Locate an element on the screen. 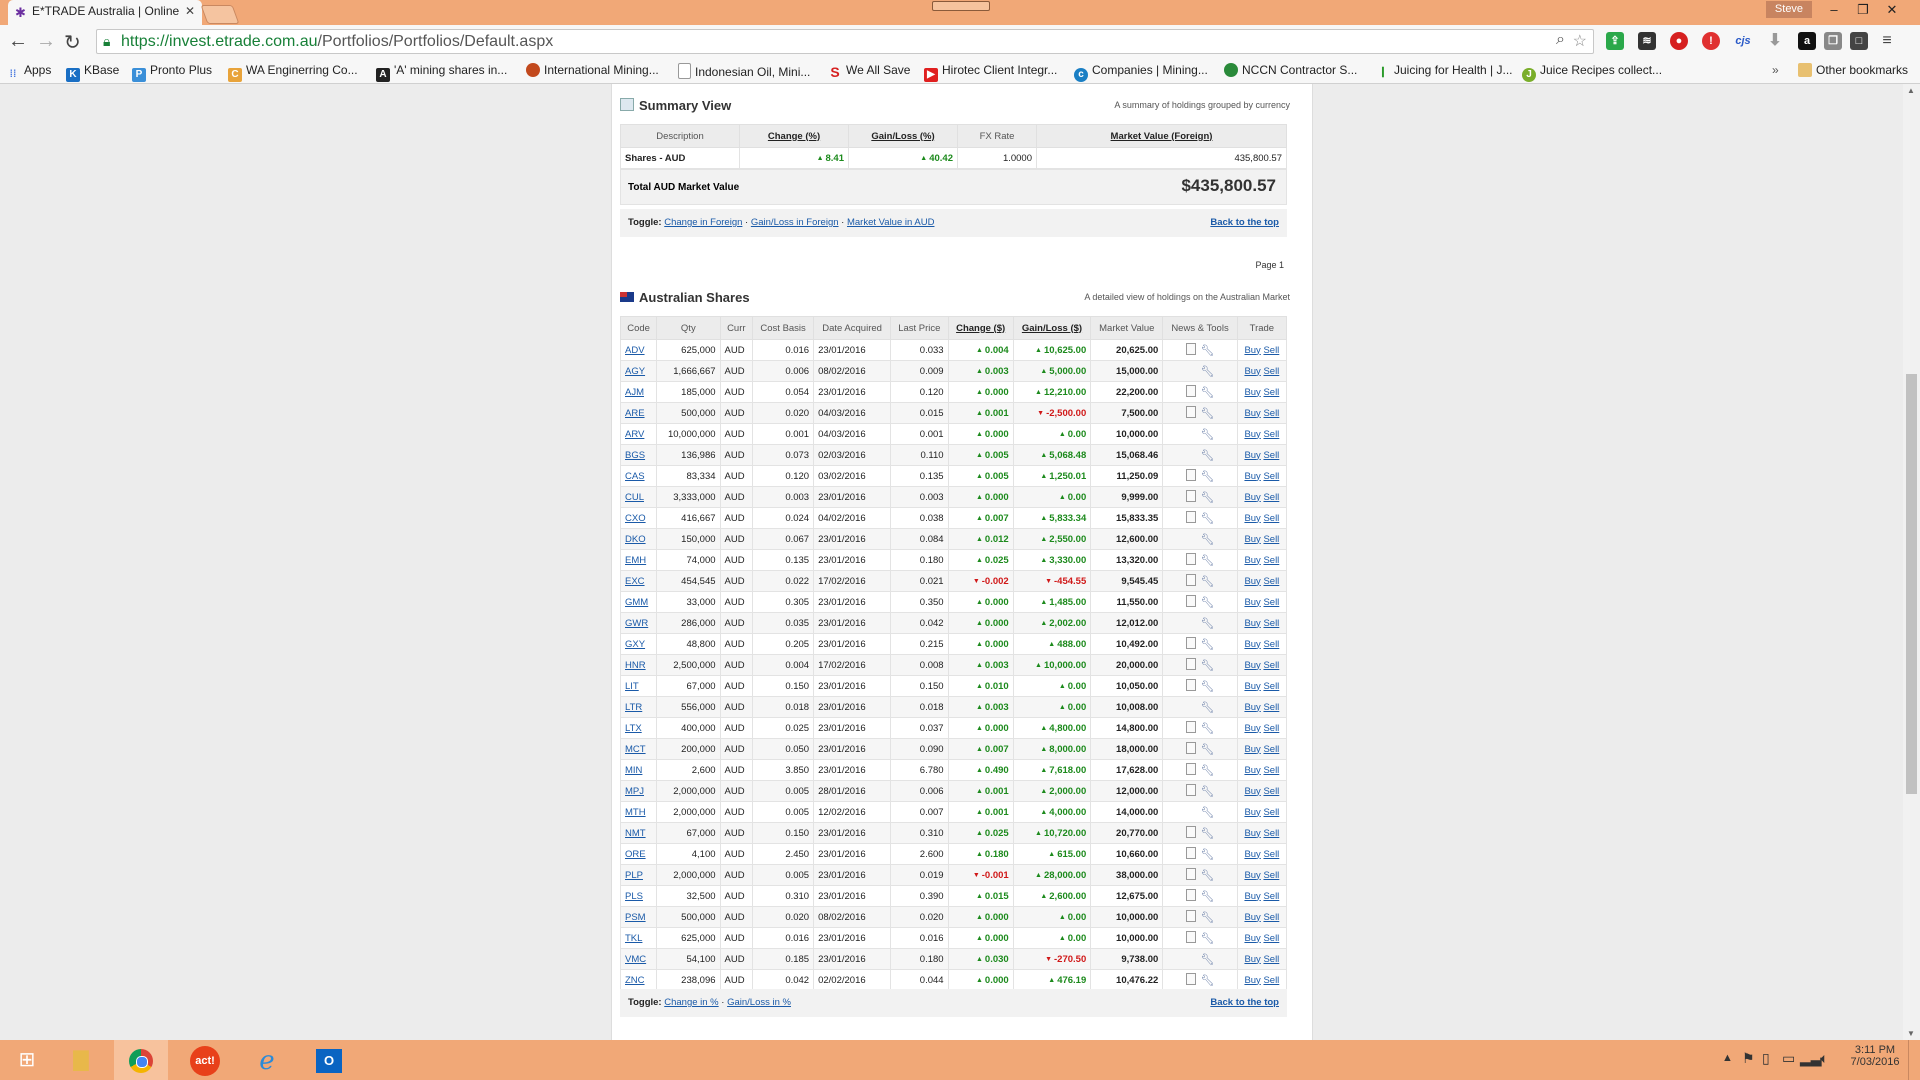 This screenshot has width=1920, height=1080. stock-code-link: DKO is located at coordinates (635, 539).